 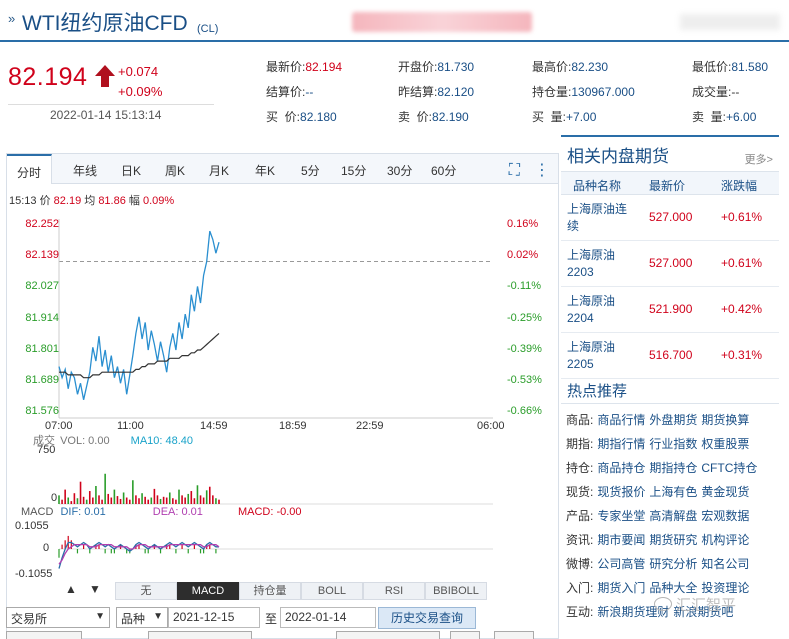 What do you see at coordinates (621, 564) in the screenshot?
I see `hot-link: 公司高管` at bounding box center [621, 564].